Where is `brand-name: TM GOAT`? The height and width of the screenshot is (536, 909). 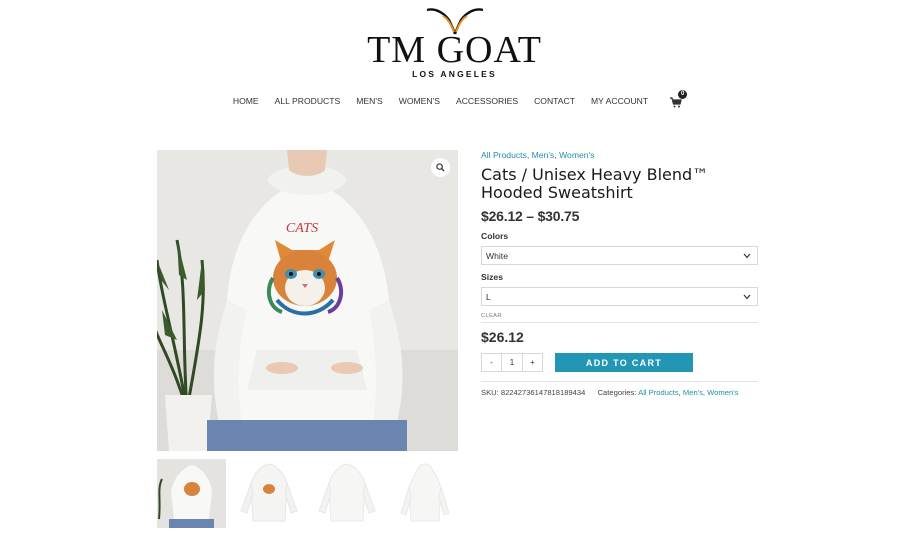
brand-name: TM GOAT is located at coordinates (454, 50).